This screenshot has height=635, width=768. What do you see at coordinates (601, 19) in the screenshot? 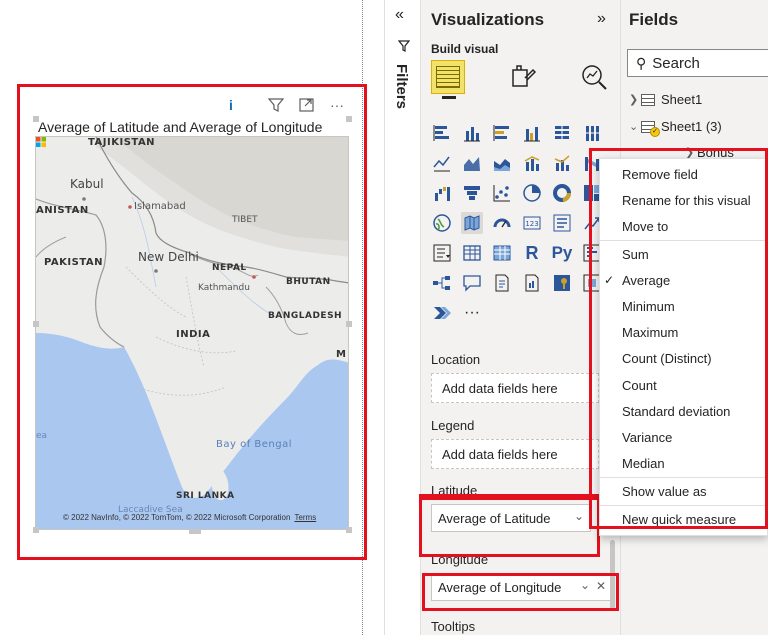
I see `expand-visualizations-icon: »` at bounding box center [601, 19].